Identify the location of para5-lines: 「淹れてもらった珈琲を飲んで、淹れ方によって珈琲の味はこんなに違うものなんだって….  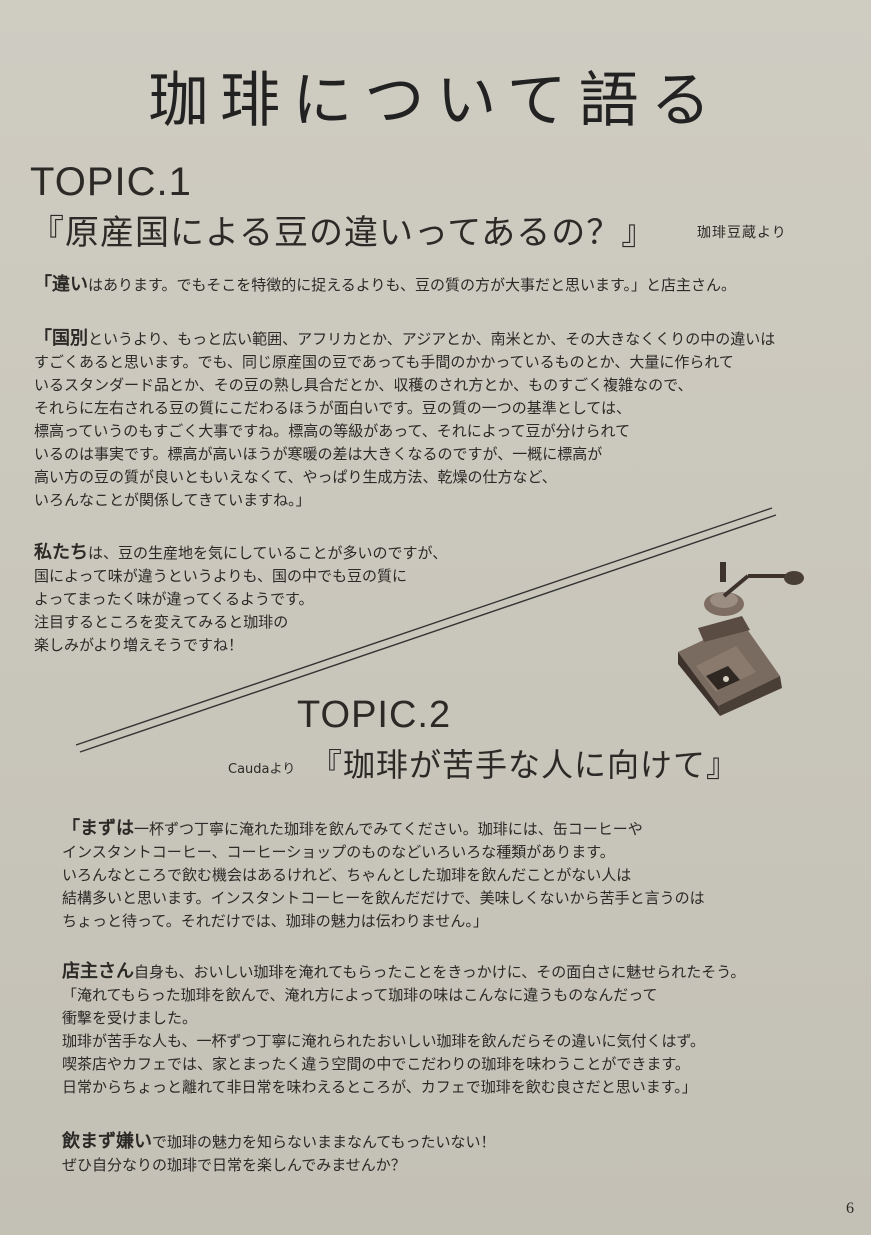
(384, 1041).